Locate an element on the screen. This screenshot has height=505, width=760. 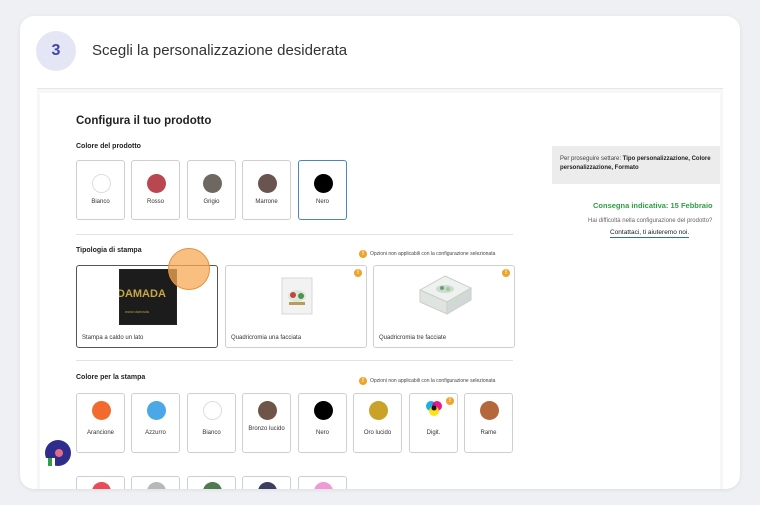
step-title: Scegli la personalizzazione desiderata is located at coordinates (220, 50).